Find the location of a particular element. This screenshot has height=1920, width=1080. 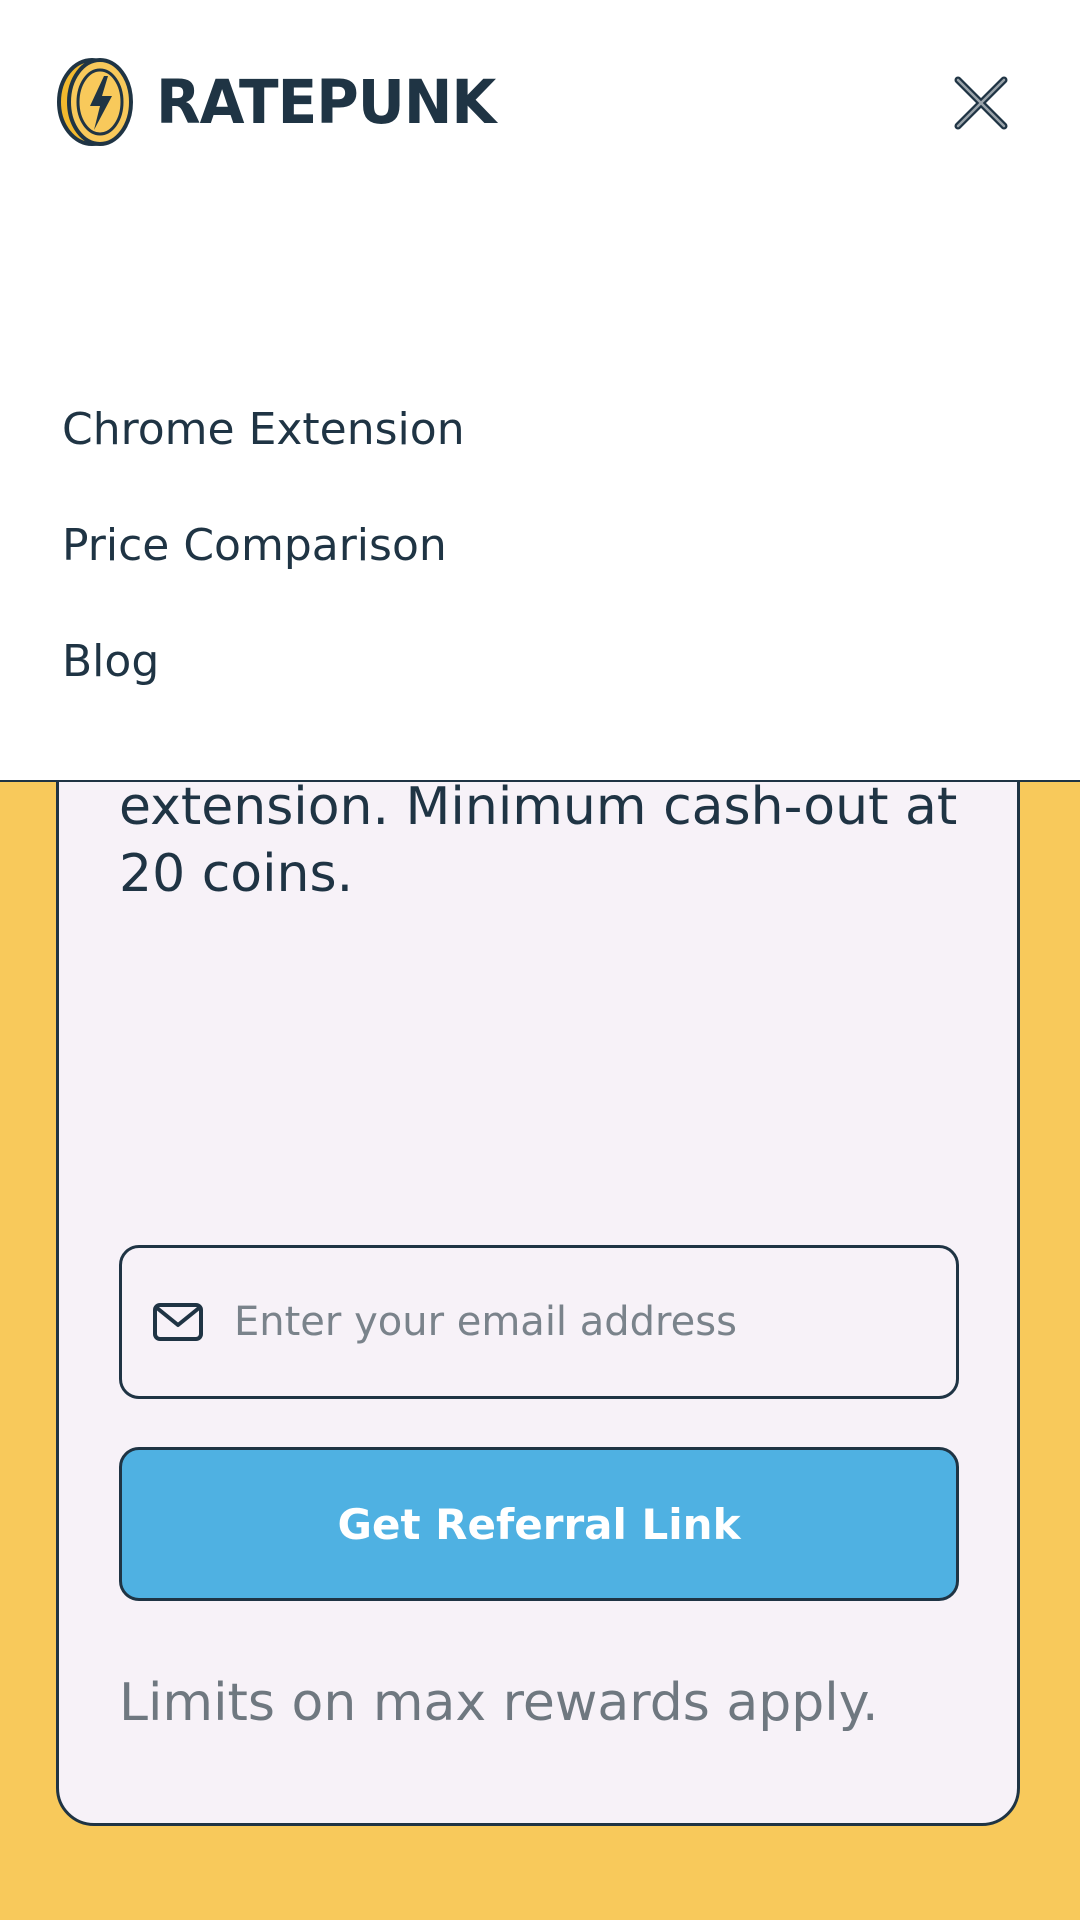

get-referral-link-button: Get Referral Link is located at coordinates (539, 1524).